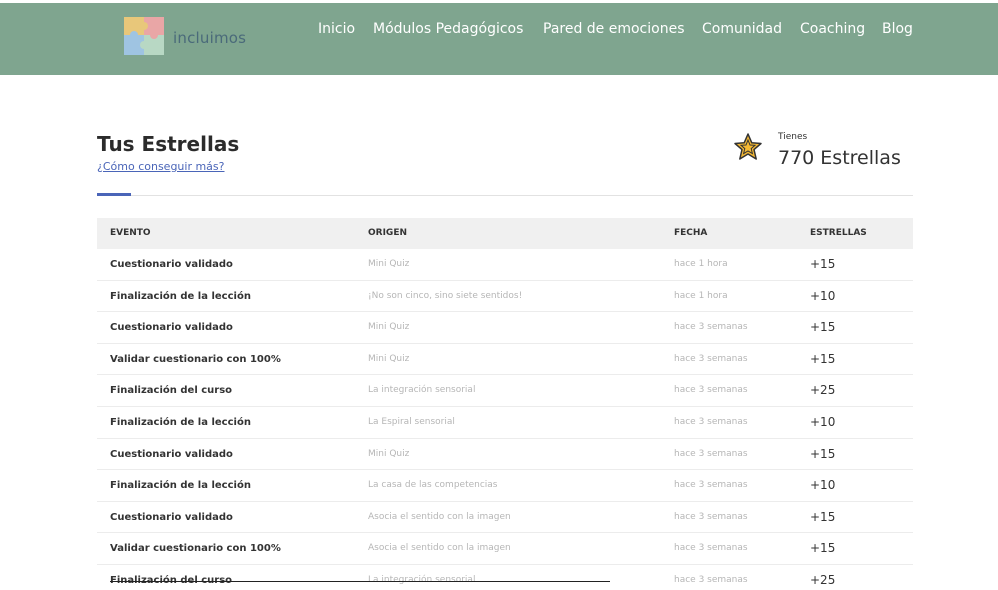  What do you see at coordinates (691, 233) in the screenshot?
I see `header-fecha: FECHA` at bounding box center [691, 233].